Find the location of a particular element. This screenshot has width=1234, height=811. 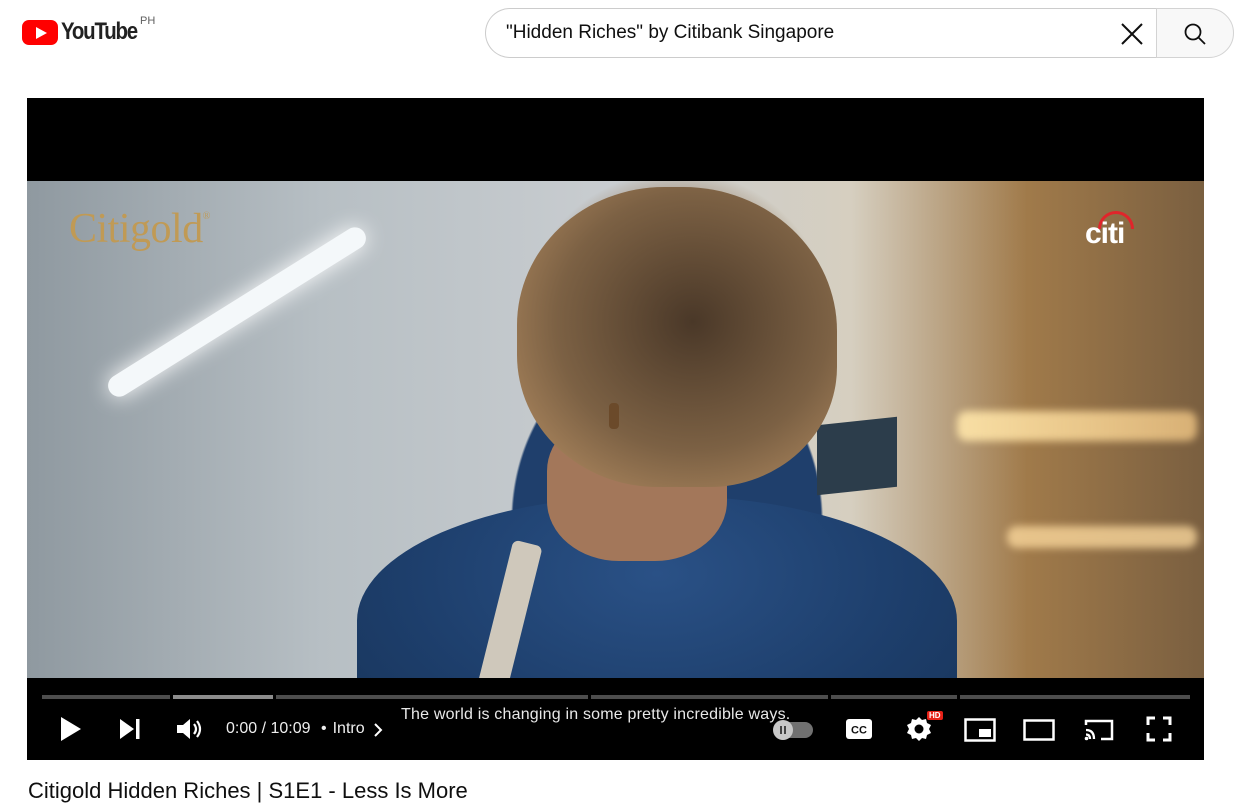

search-box is located at coordinates (821, 33).